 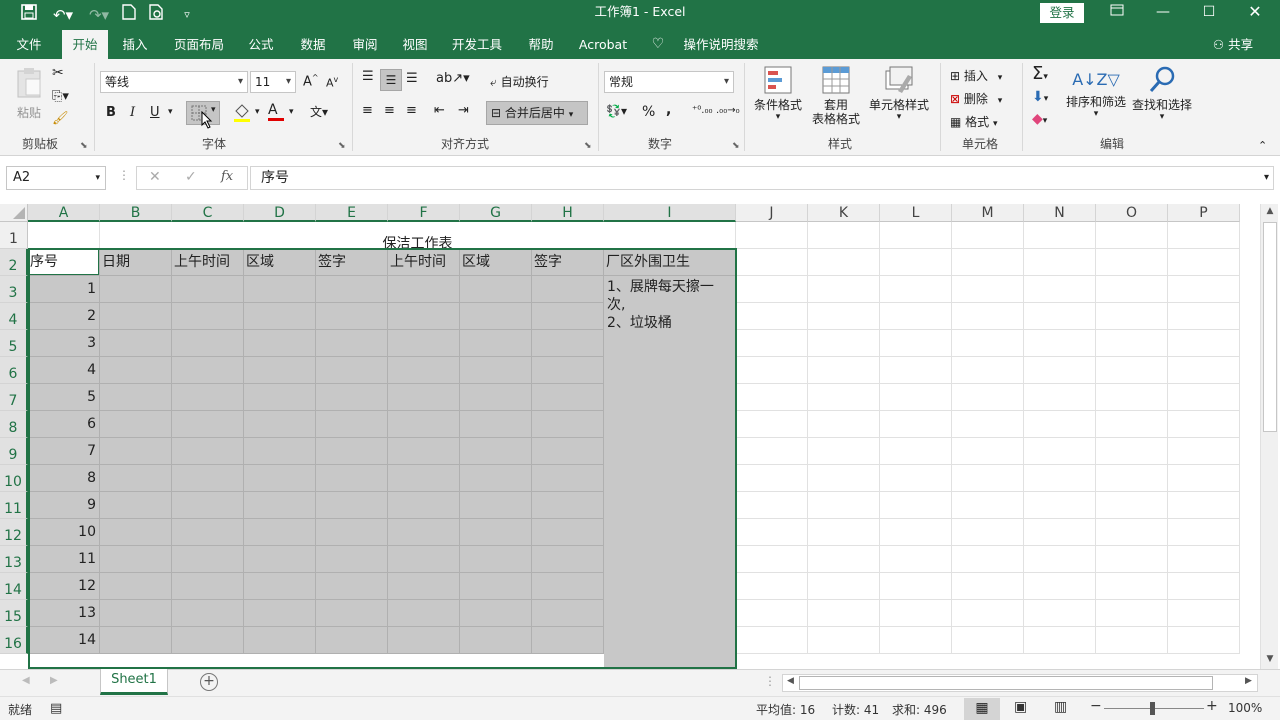 What do you see at coordinates (191, 177) in the screenshot?
I see `enter-icon: ✓` at bounding box center [191, 177].